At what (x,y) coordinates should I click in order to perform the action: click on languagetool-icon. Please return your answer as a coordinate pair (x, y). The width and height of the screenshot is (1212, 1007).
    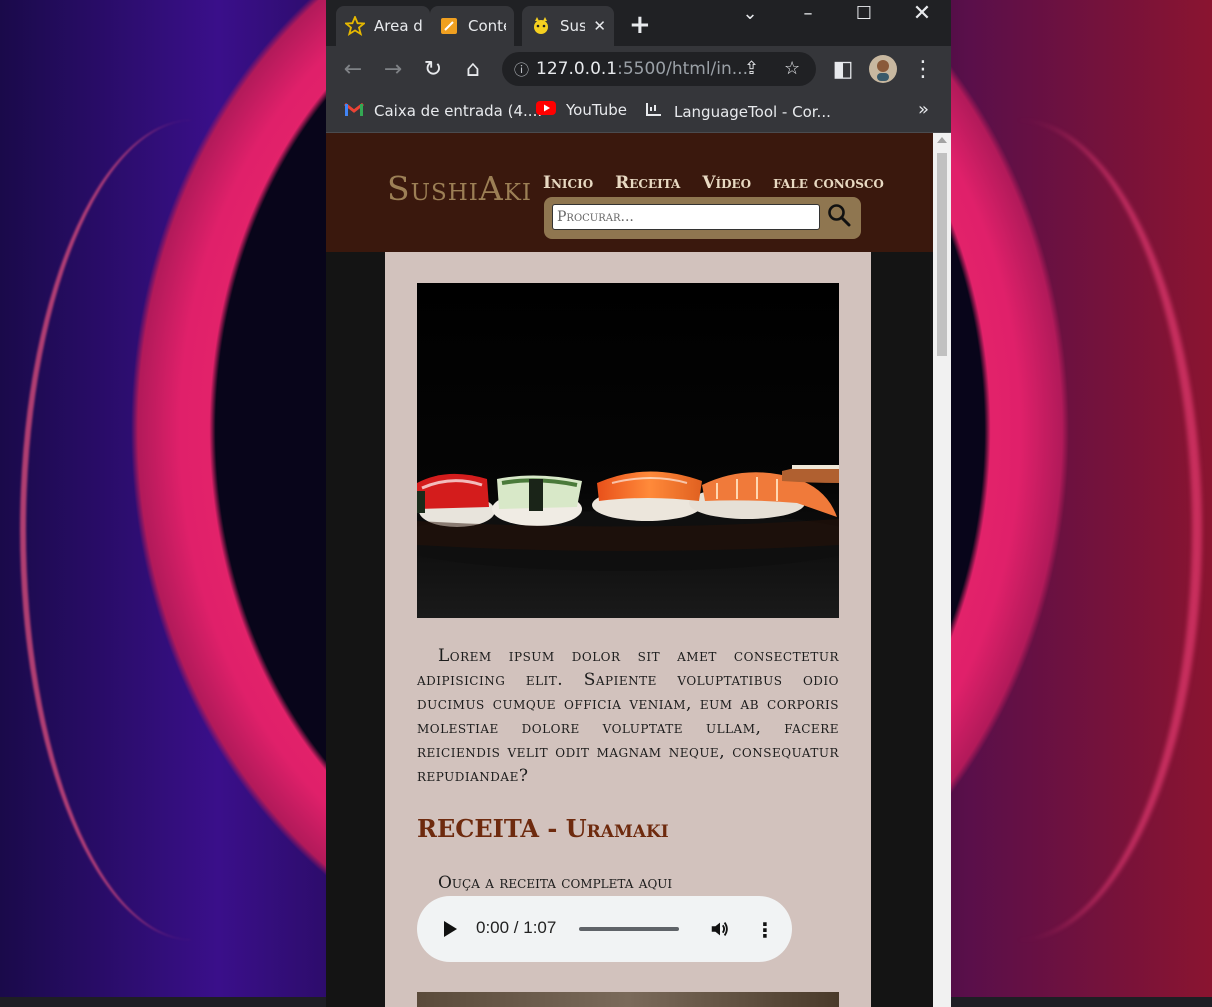
    Looking at the image, I should click on (654, 112).